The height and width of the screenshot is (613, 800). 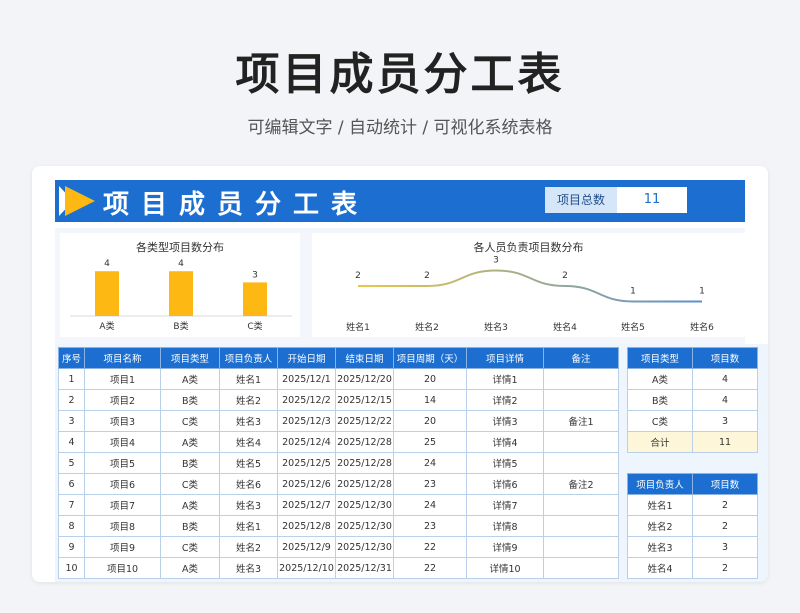 I want to click on table-row-cell: 项目1, so click(x=122, y=379).